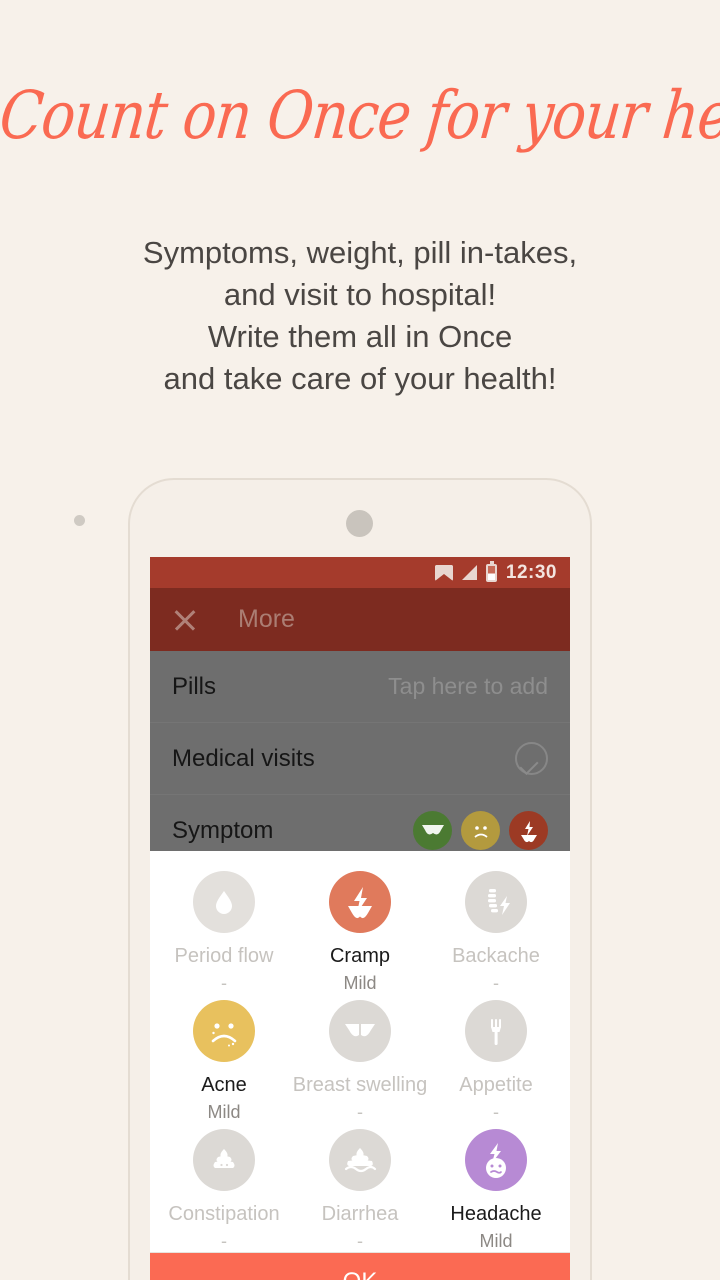  I want to click on status-bar: 12:30, so click(360, 572).